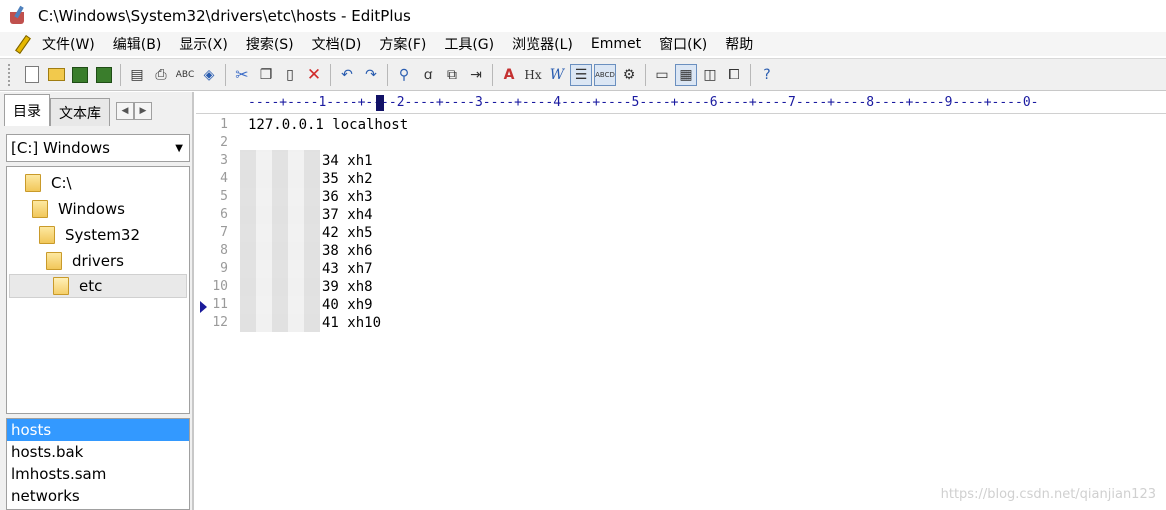  Describe the element at coordinates (89, 235) in the screenshot. I see `tree-item-system32: System32` at that location.